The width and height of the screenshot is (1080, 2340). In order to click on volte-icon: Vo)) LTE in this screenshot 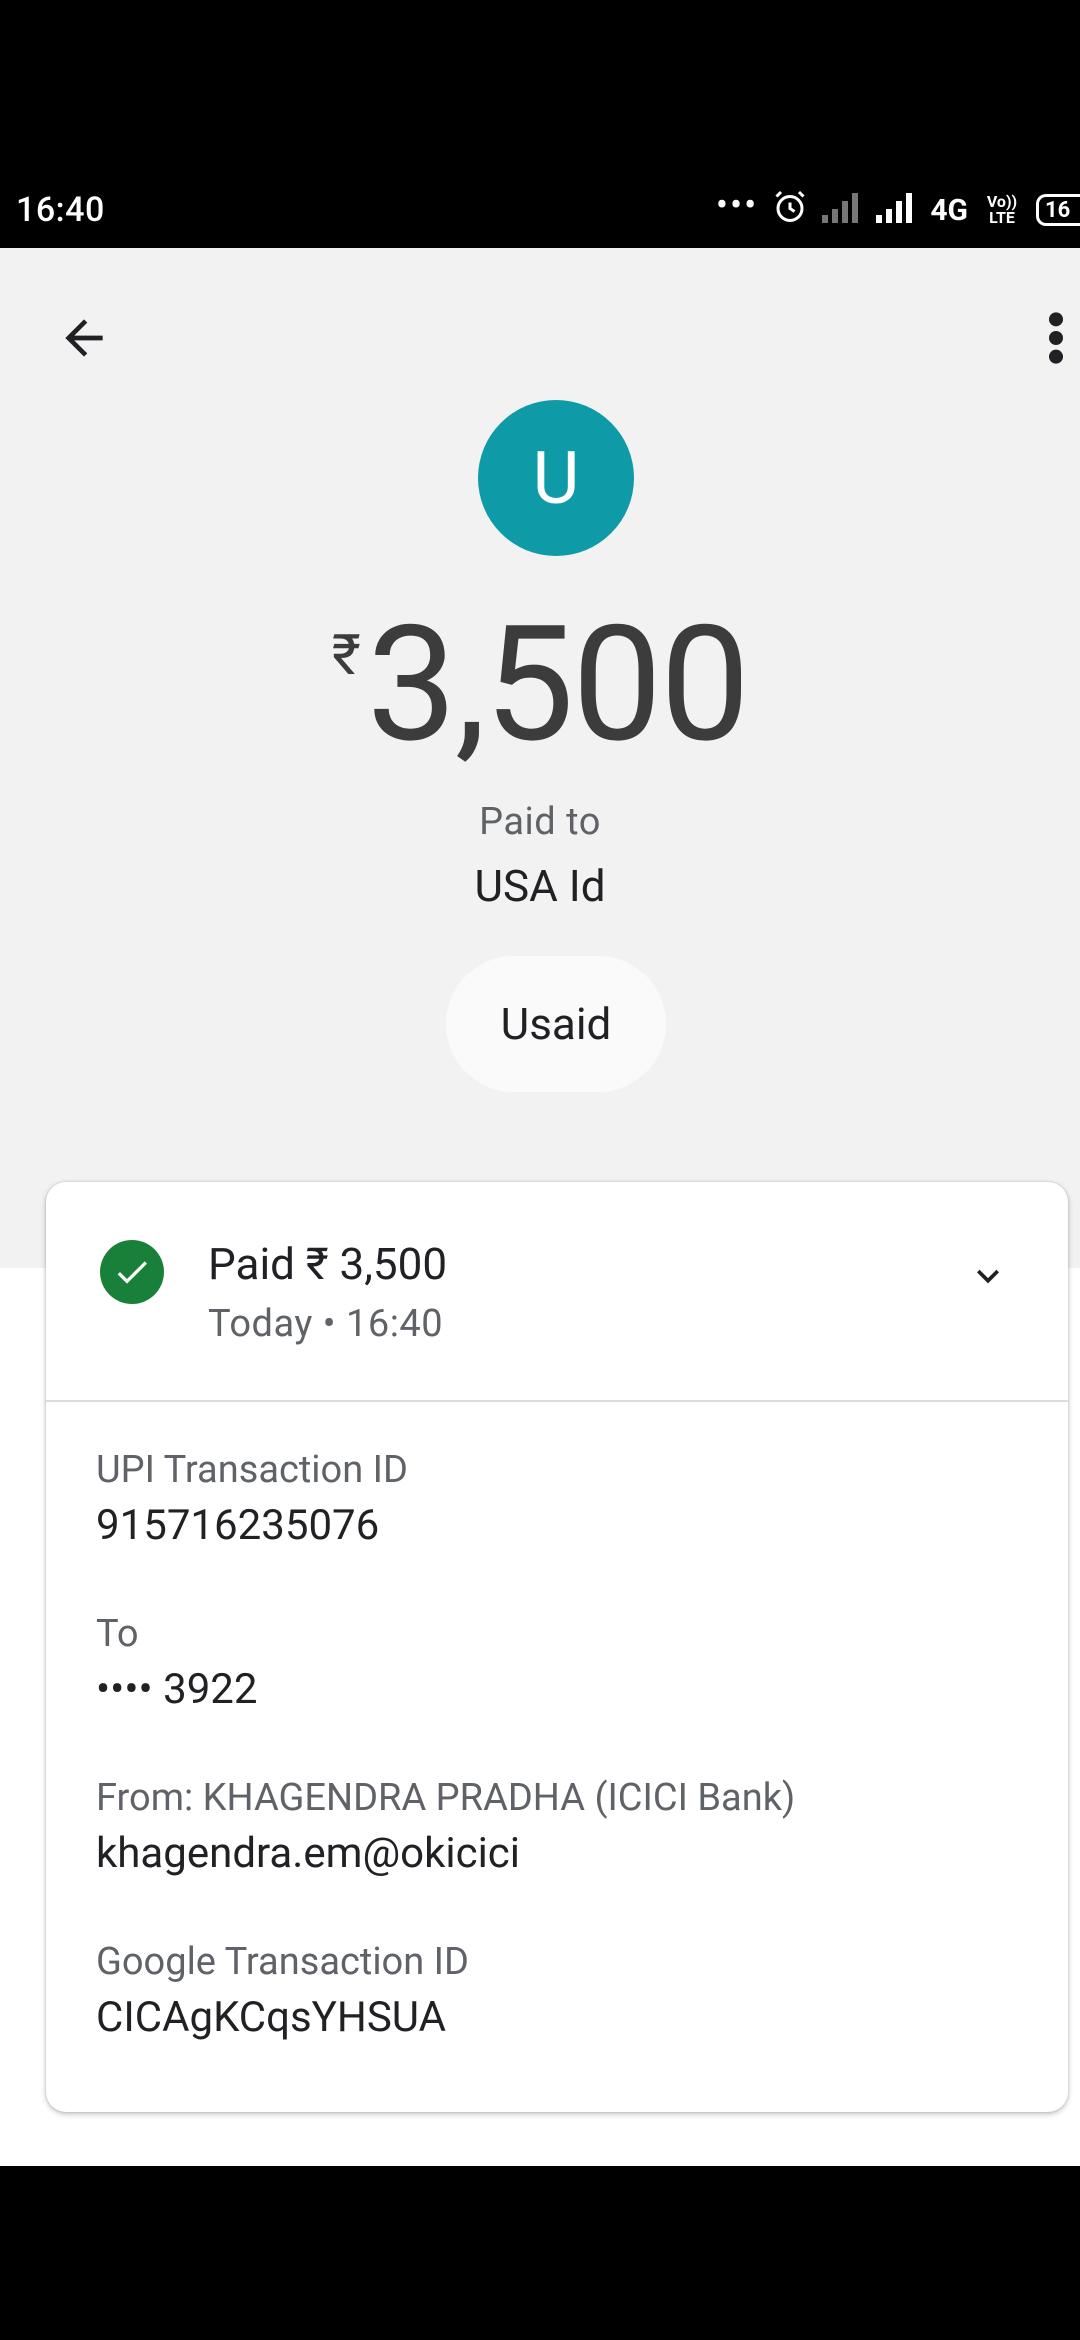, I will do `click(1002, 209)`.